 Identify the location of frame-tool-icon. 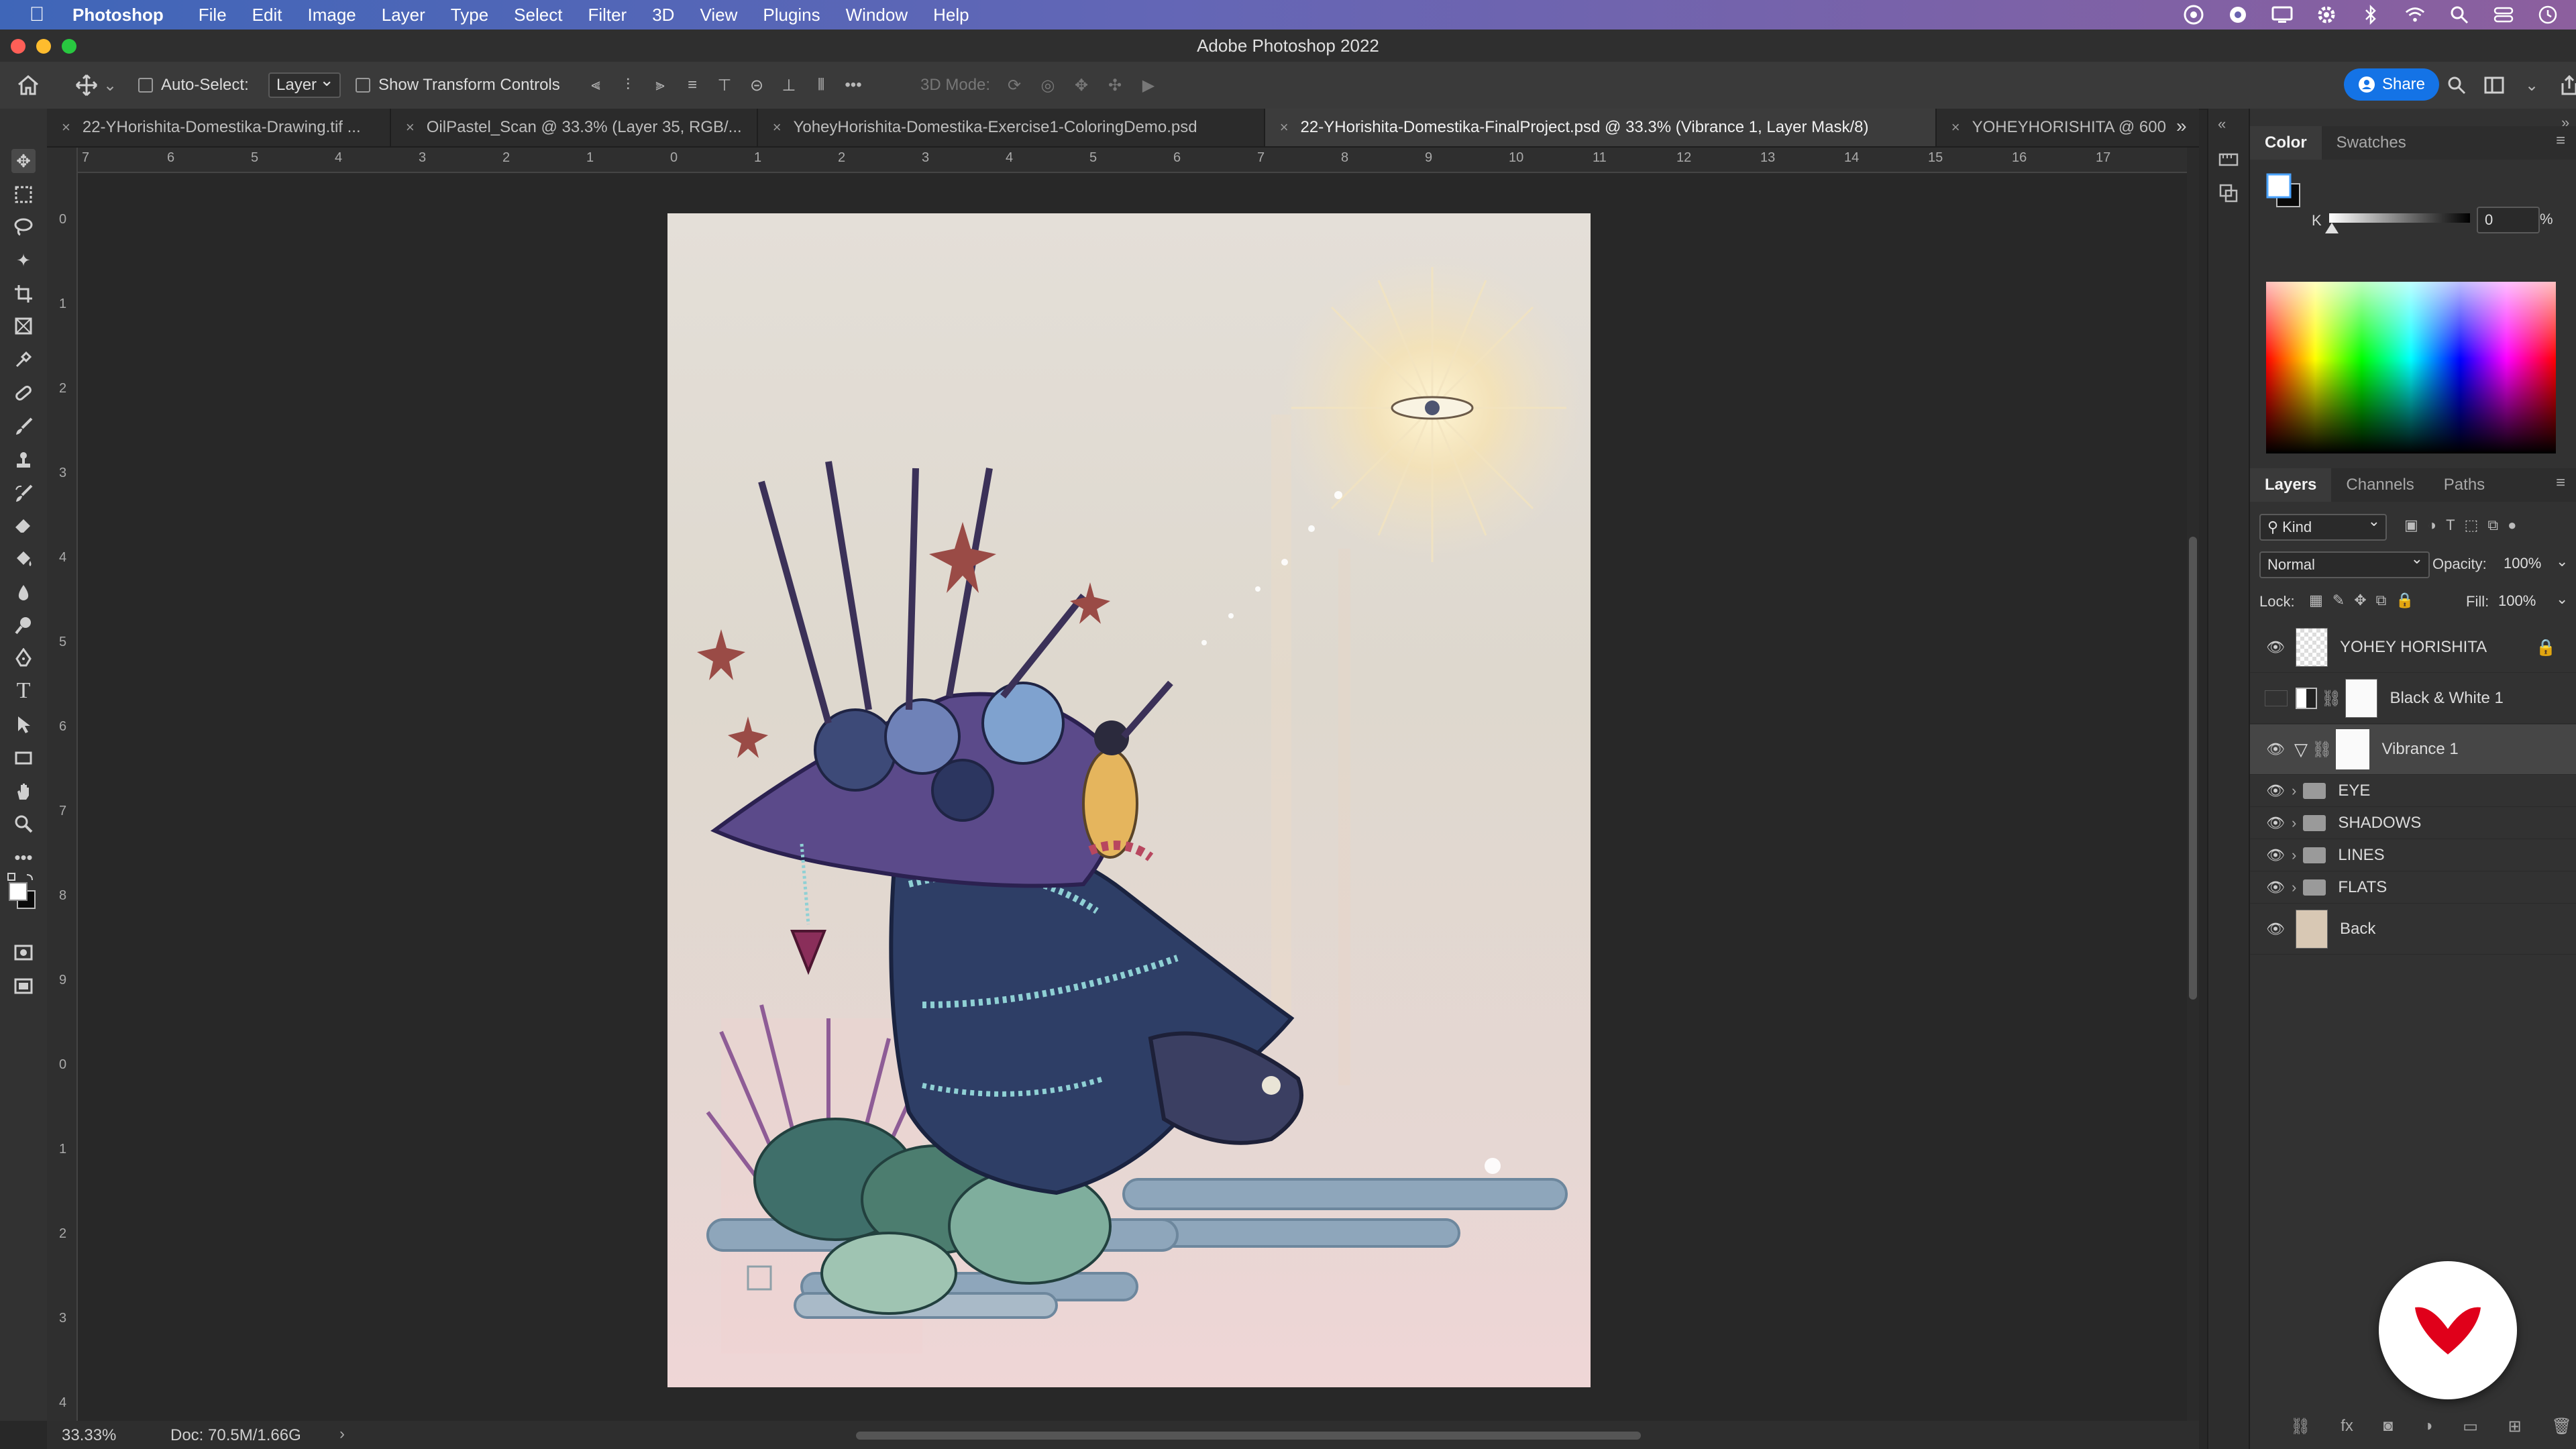
(23, 326).